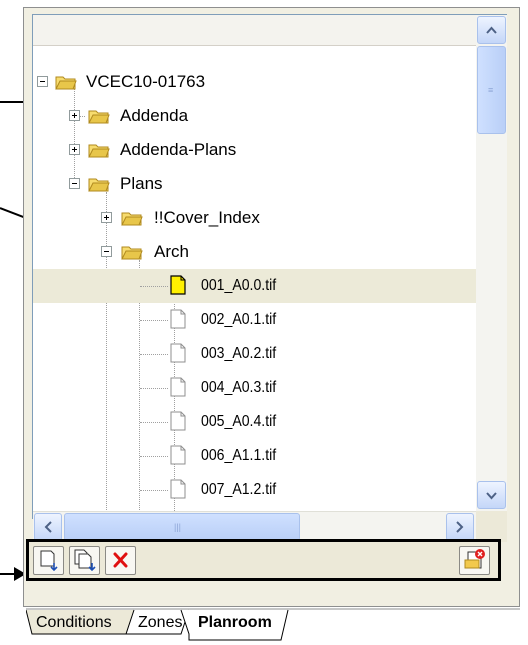 This screenshot has height=645, width=528. I want to click on tree-file-item: 007_A1.2.tif, so click(254, 490).